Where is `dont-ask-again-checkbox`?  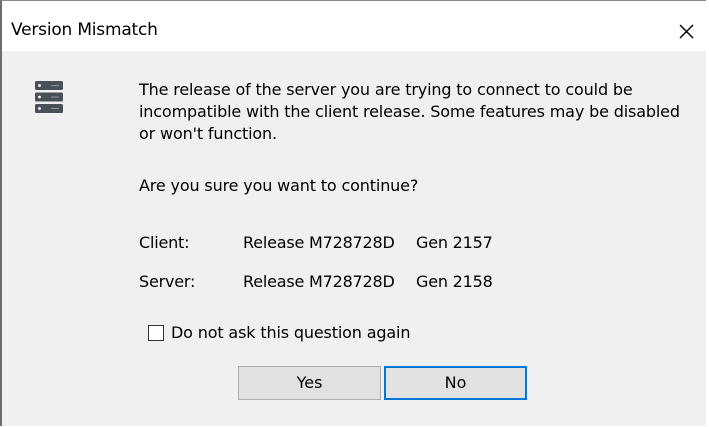
dont-ask-again-checkbox is located at coordinates (156, 333).